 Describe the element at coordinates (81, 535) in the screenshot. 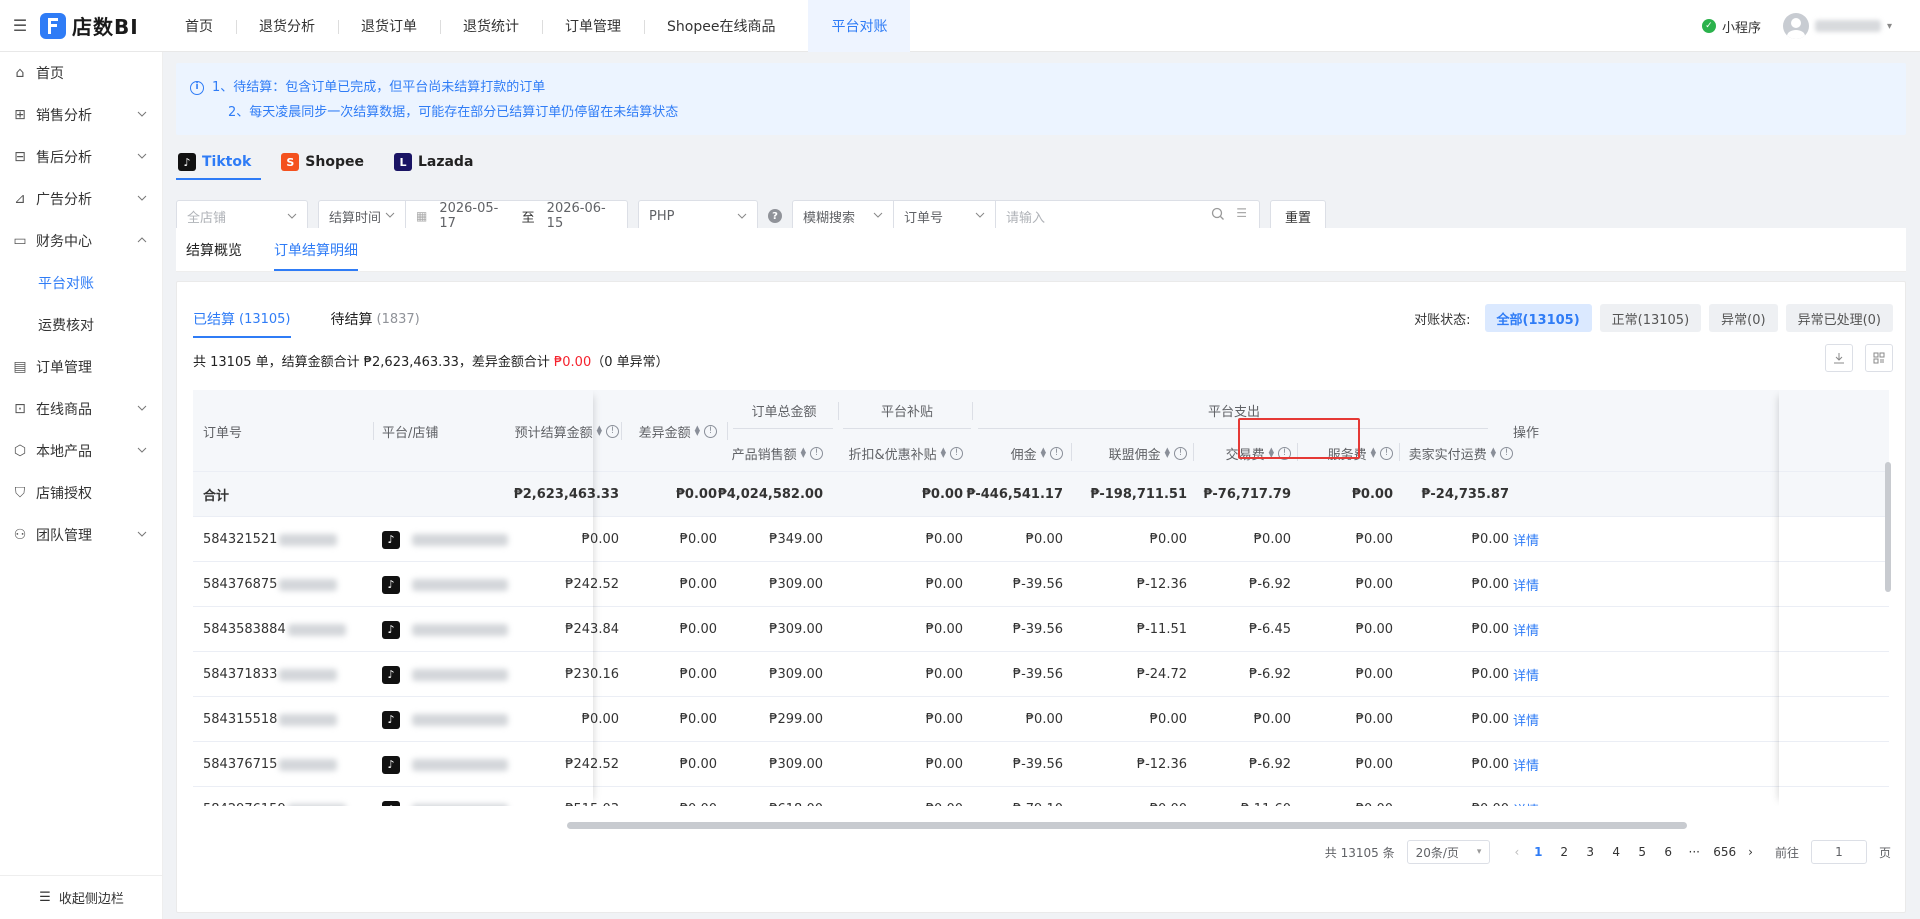

I see `sidebar-item: ⚇ 团队管理` at that location.